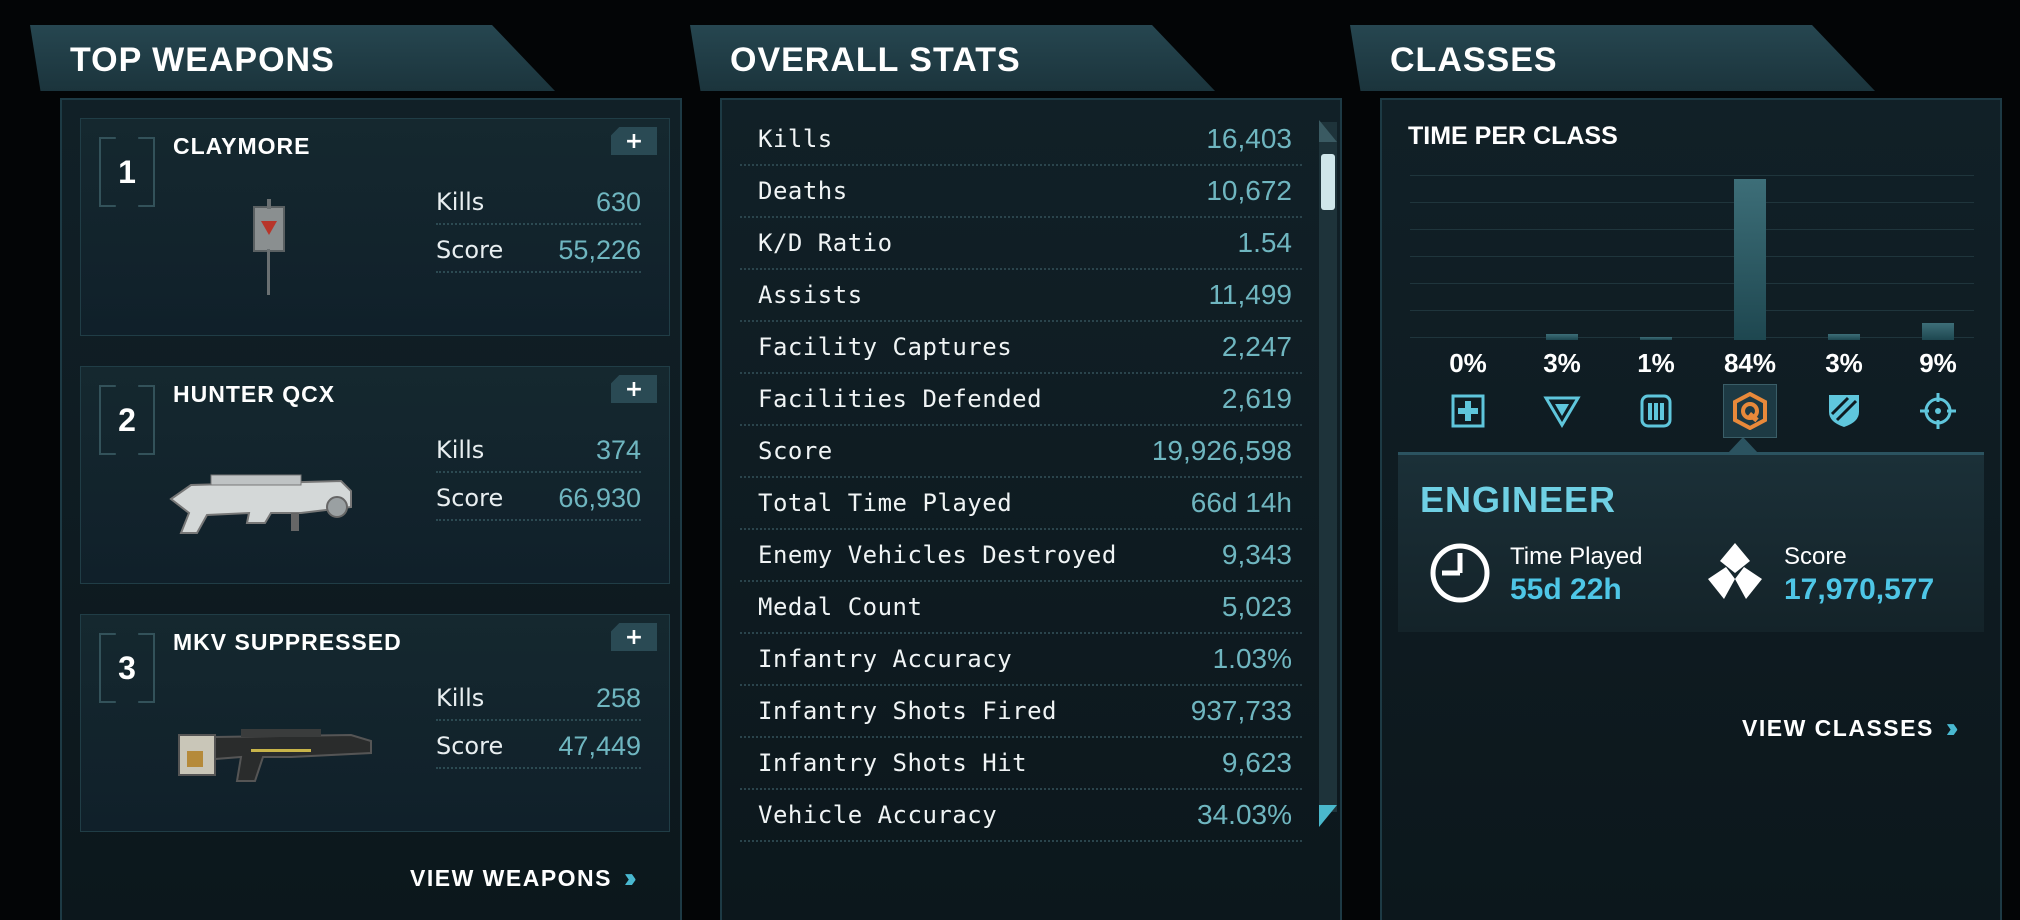  What do you see at coordinates (275, 755) in the screenshot?
I see `mkv-suppressed-image` at bounding box center [275, 755].